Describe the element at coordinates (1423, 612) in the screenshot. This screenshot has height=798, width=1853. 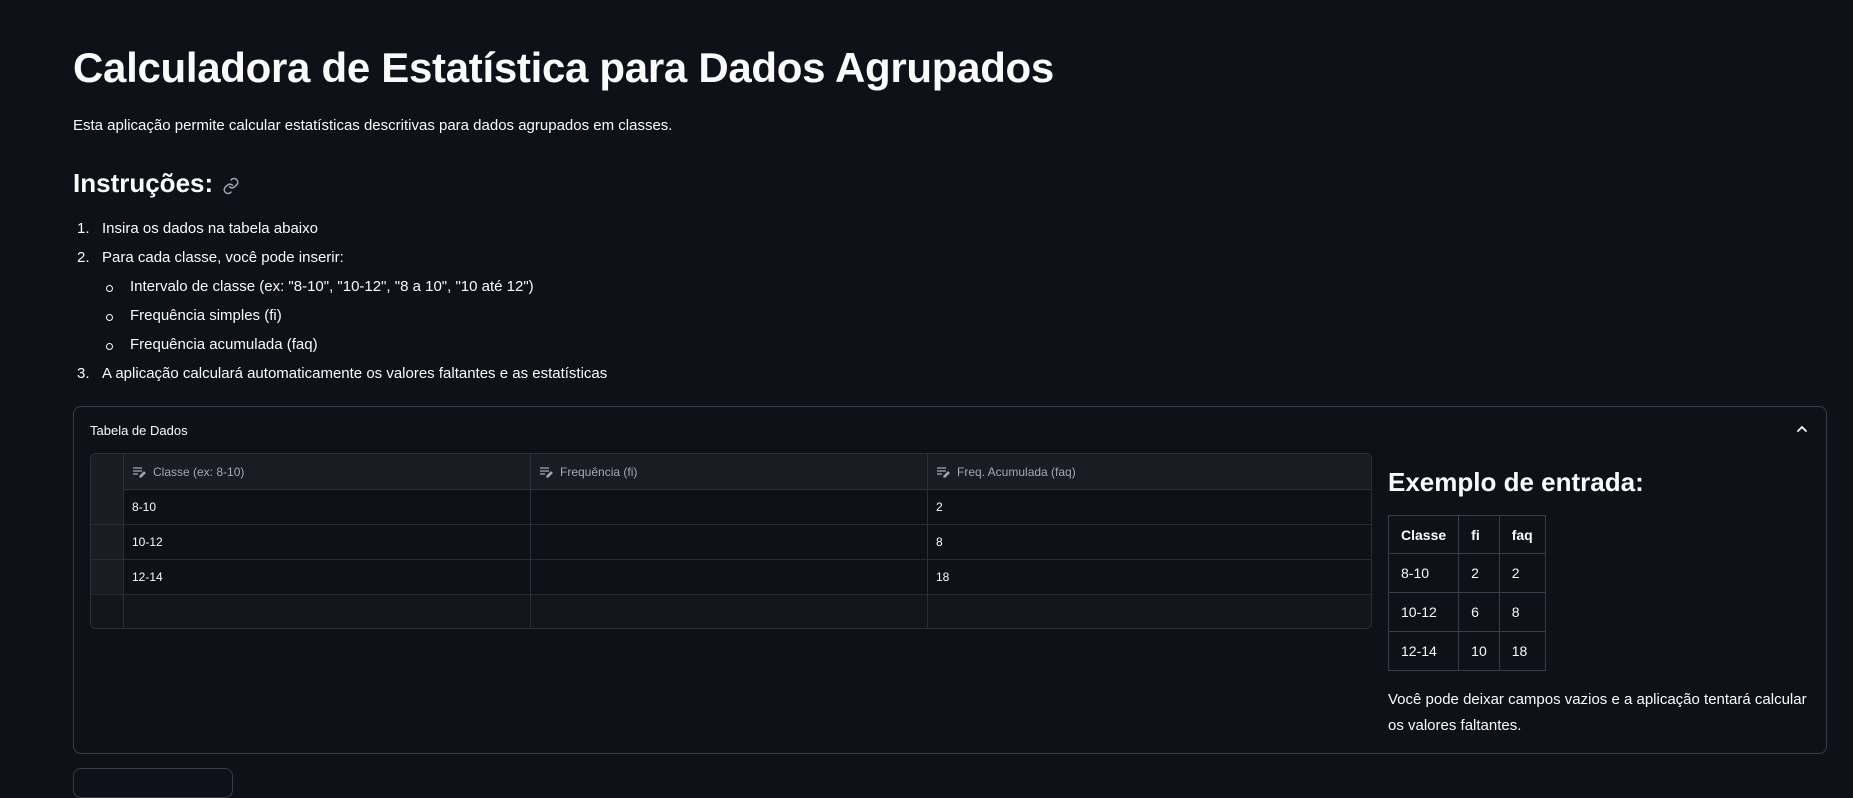
I see `example-cell: 10-12` at that location.